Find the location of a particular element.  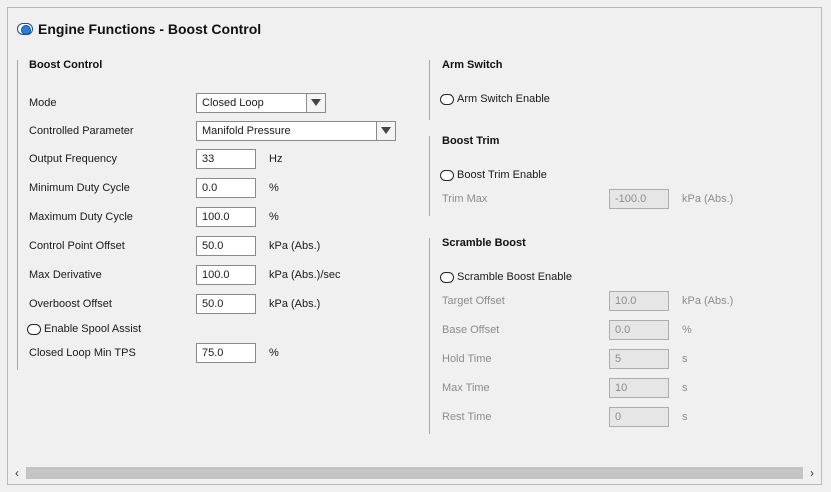

output-frequency-input is located at coordinates (226, 159).